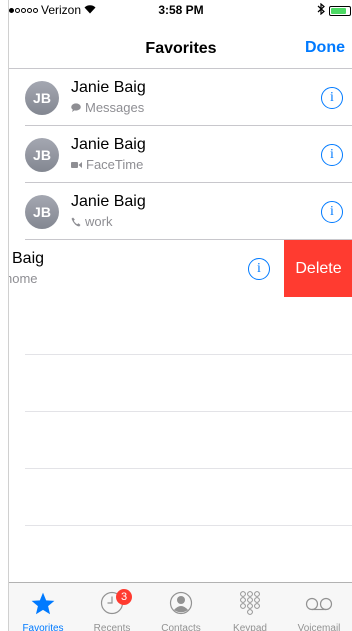 This screenshot has width=352, height=631. What do you see at coordinates (180, 154) in the screenshot?
I see `favorite-row: JB Janie Baig FaceTime i` at bounding box center [180, 154].